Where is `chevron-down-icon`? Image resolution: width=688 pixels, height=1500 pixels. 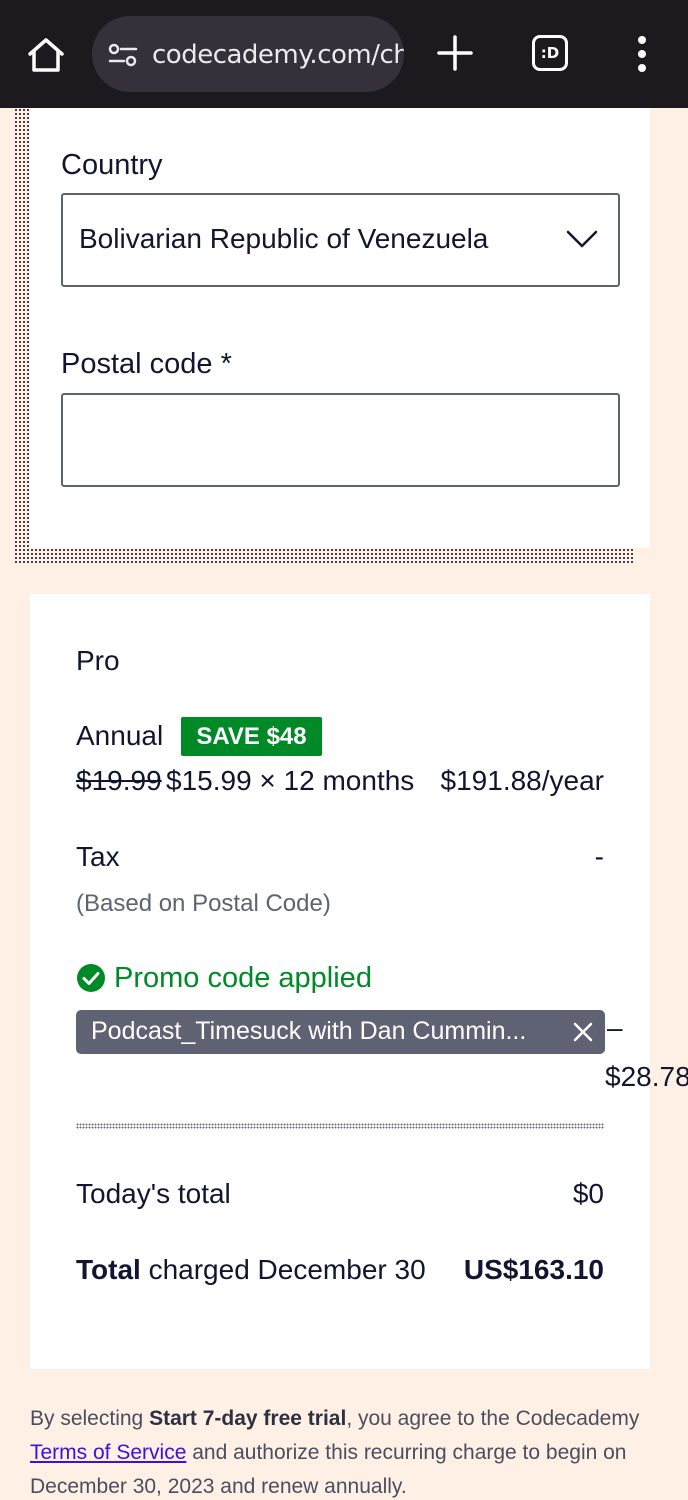
chevron-down-icon is located at coordinates (582, 239).